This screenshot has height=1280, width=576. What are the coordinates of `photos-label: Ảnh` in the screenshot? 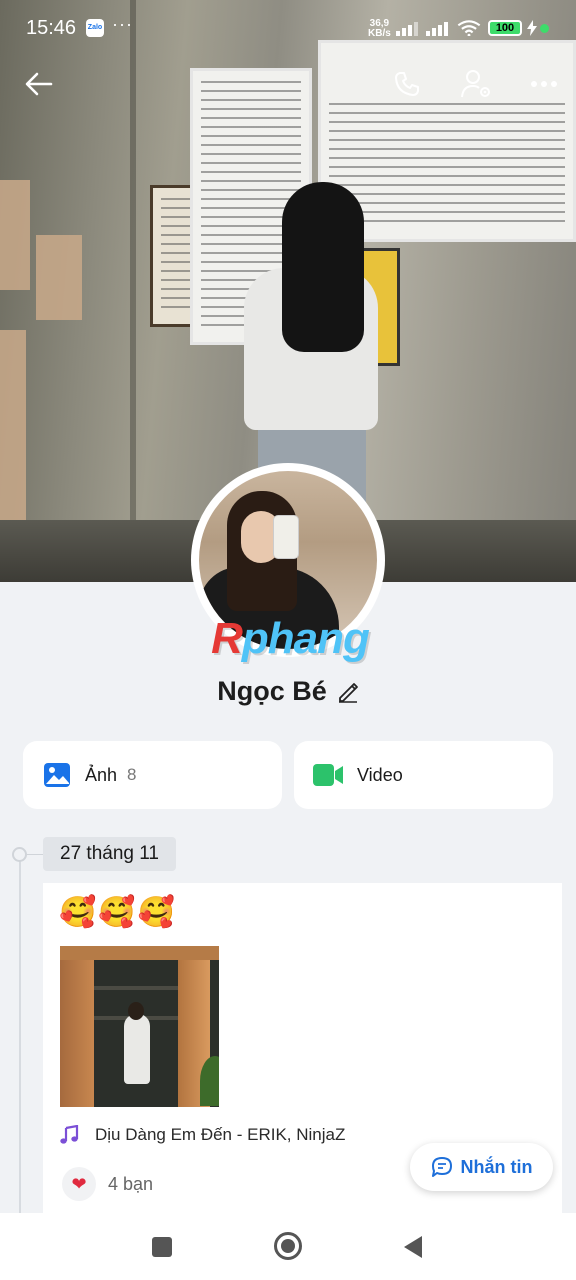 It's located at (101, 774).